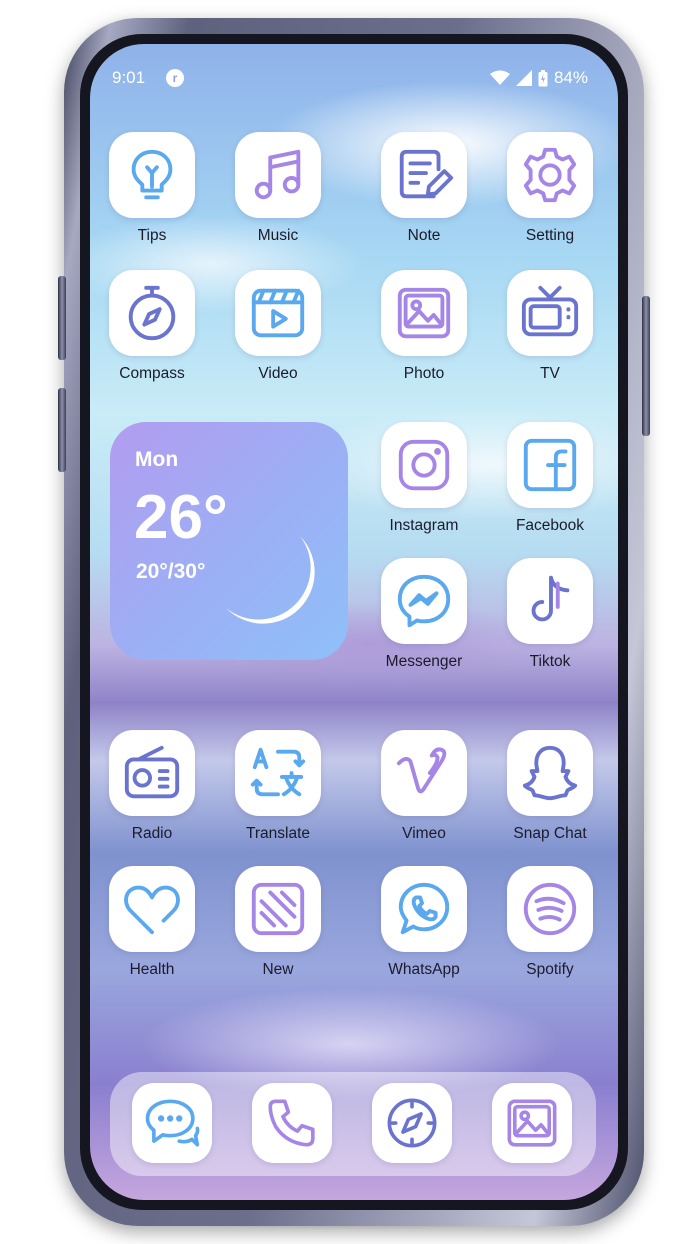  I want to click on dock-phone, so click(292, 1123).